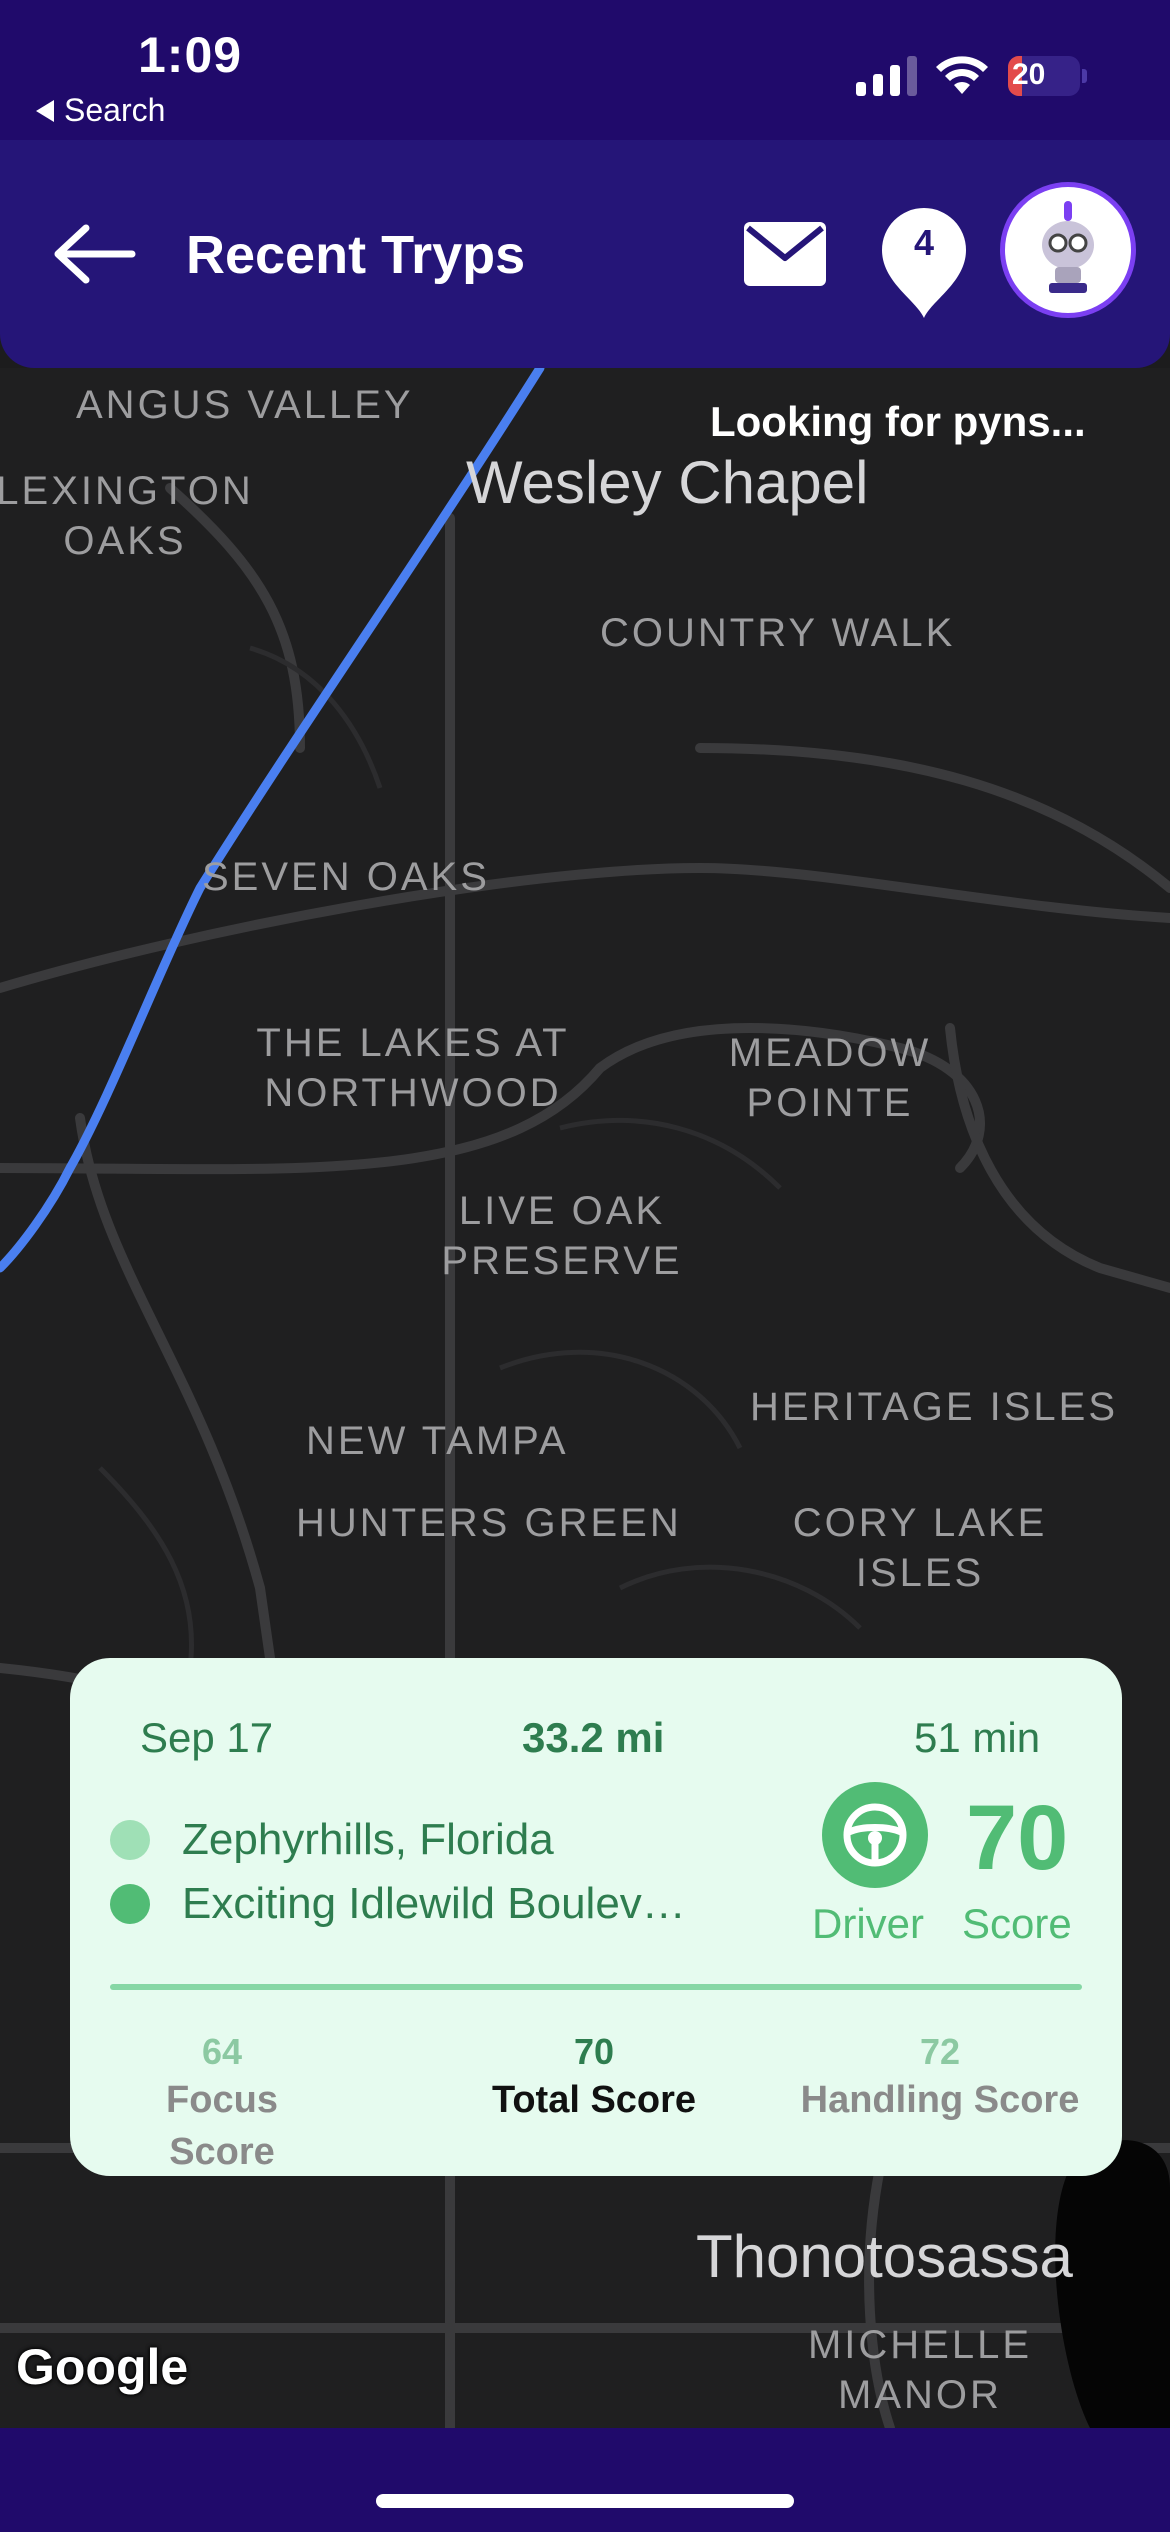 This screenshot has height=2532, width=1170. Describe the element at coordinates (920, 2370) in the screenshot. I see `map-label-michelle-manor: MICHELLE MANOR` at that location.